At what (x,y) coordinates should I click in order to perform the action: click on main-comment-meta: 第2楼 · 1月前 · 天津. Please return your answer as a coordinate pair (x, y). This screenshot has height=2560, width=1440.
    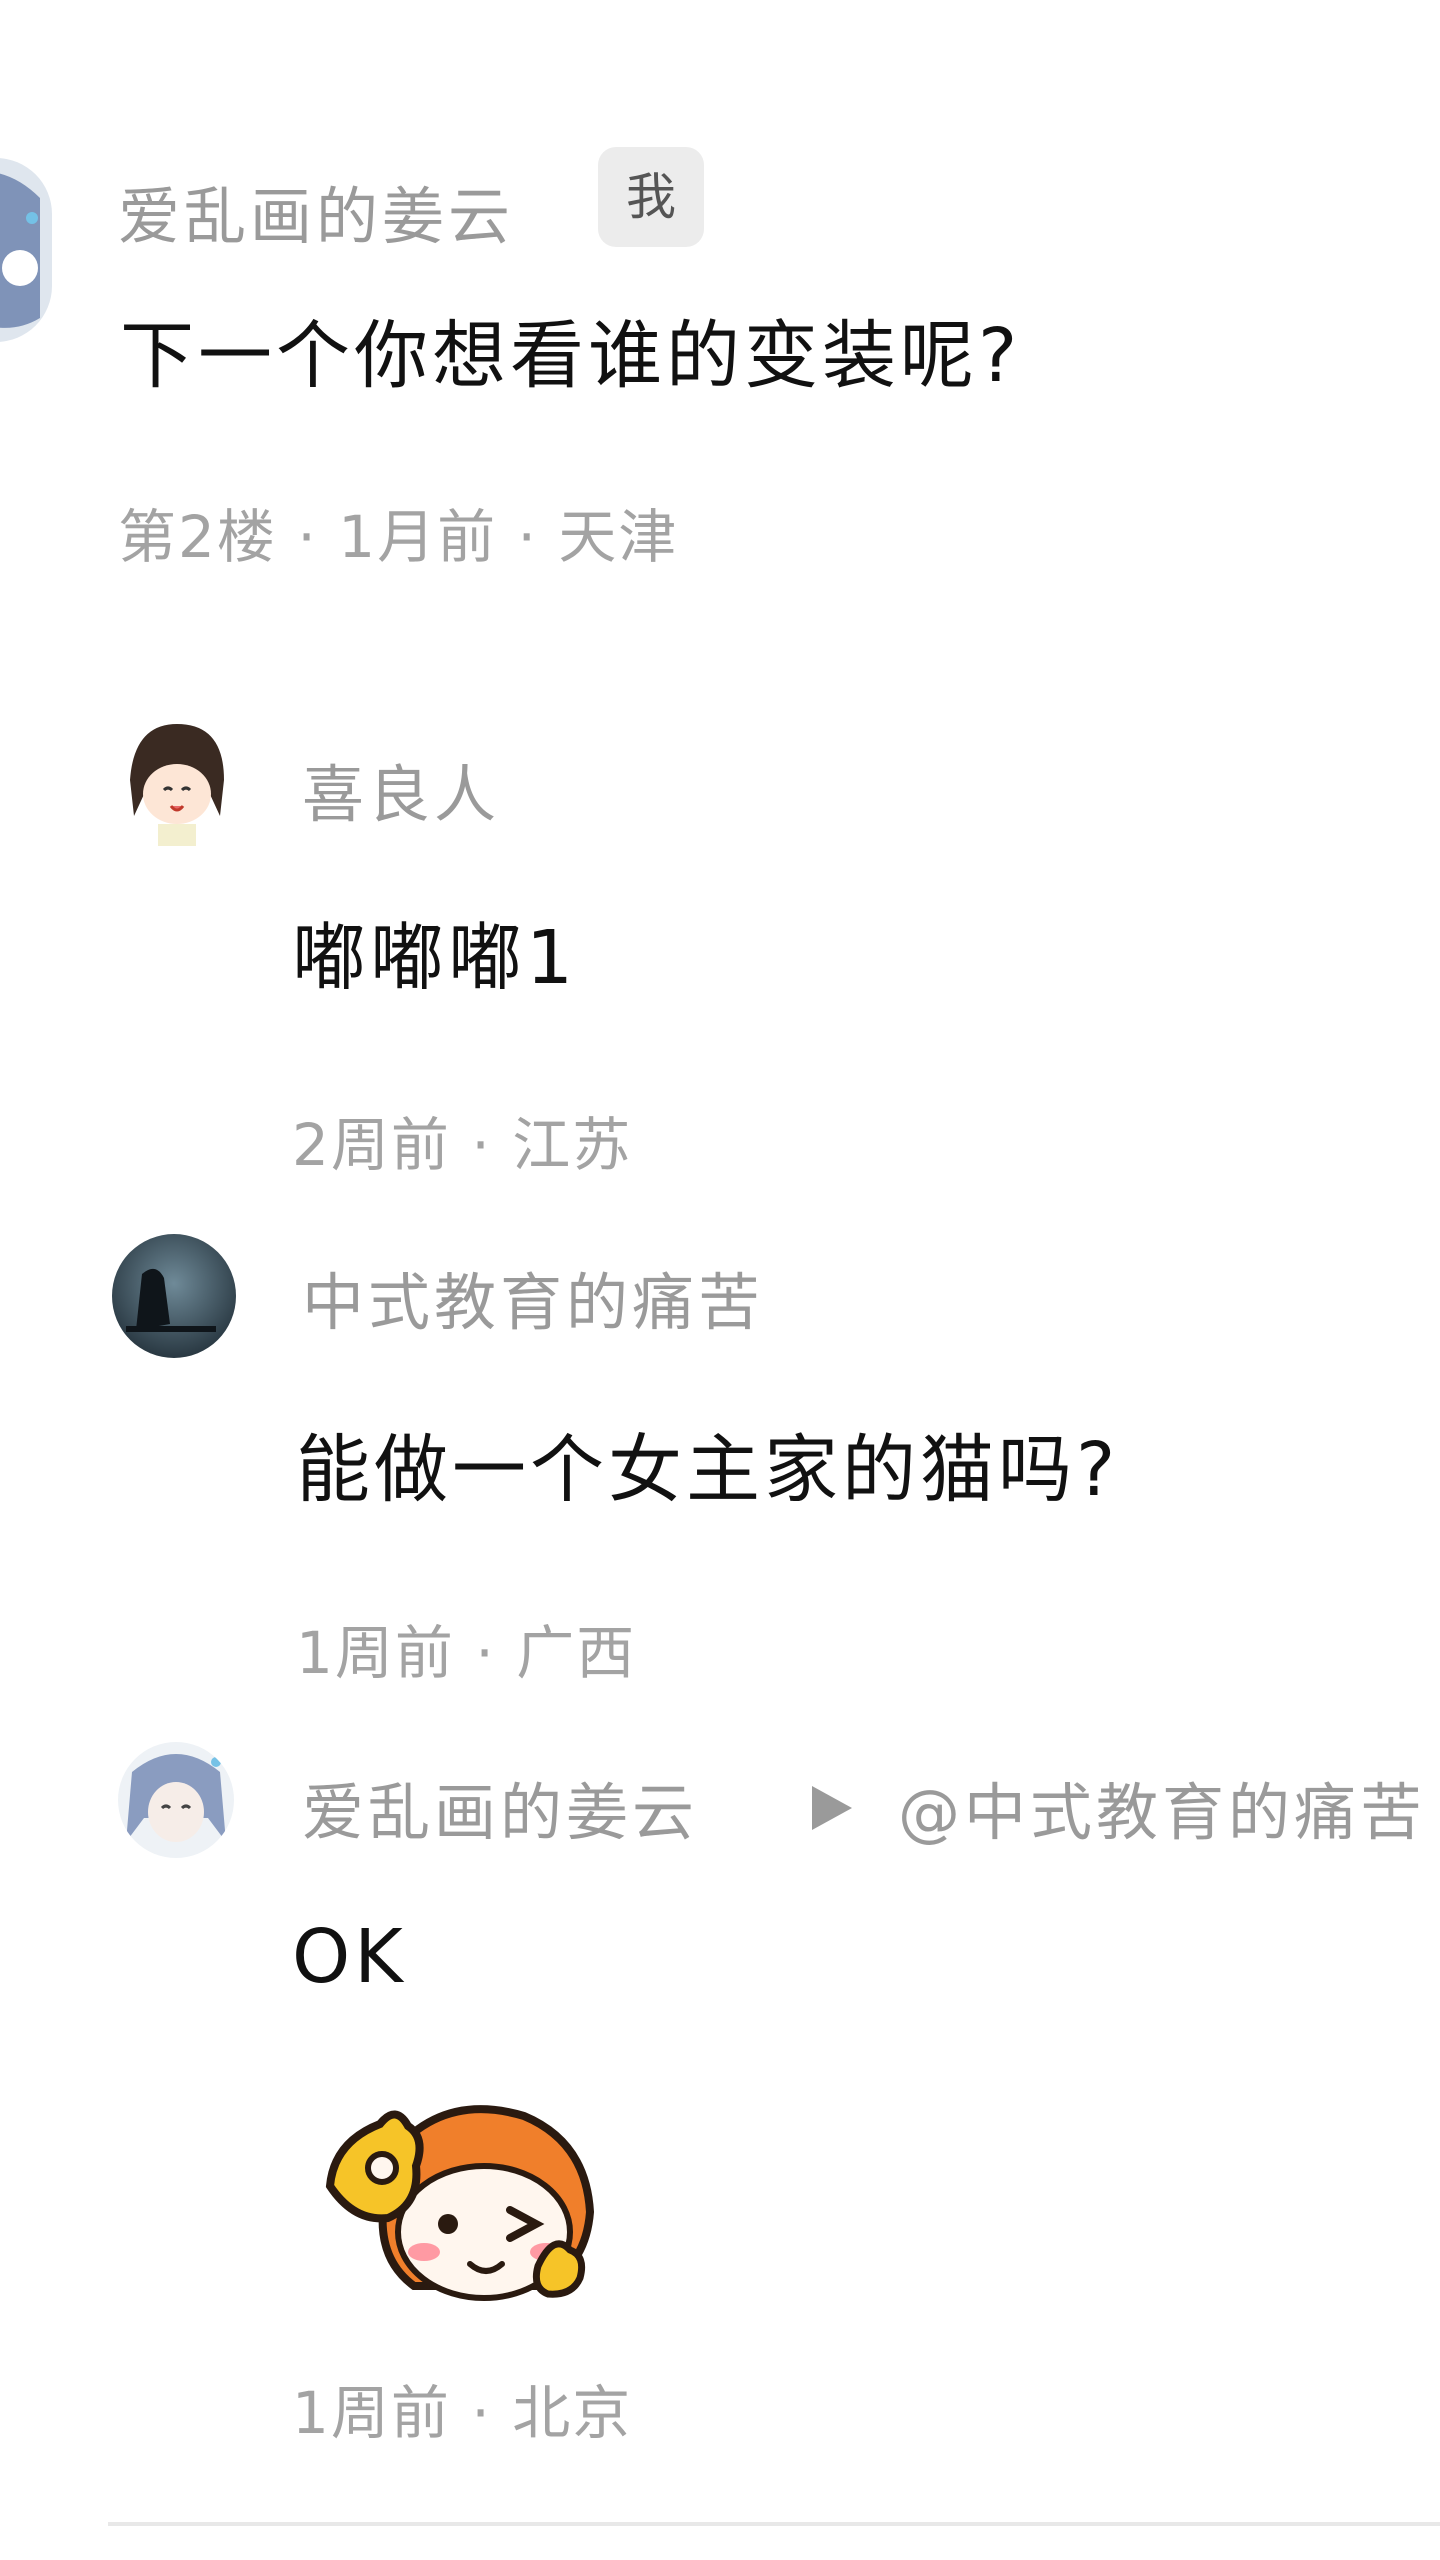
    Looking at the image, I should click on (398, 537).